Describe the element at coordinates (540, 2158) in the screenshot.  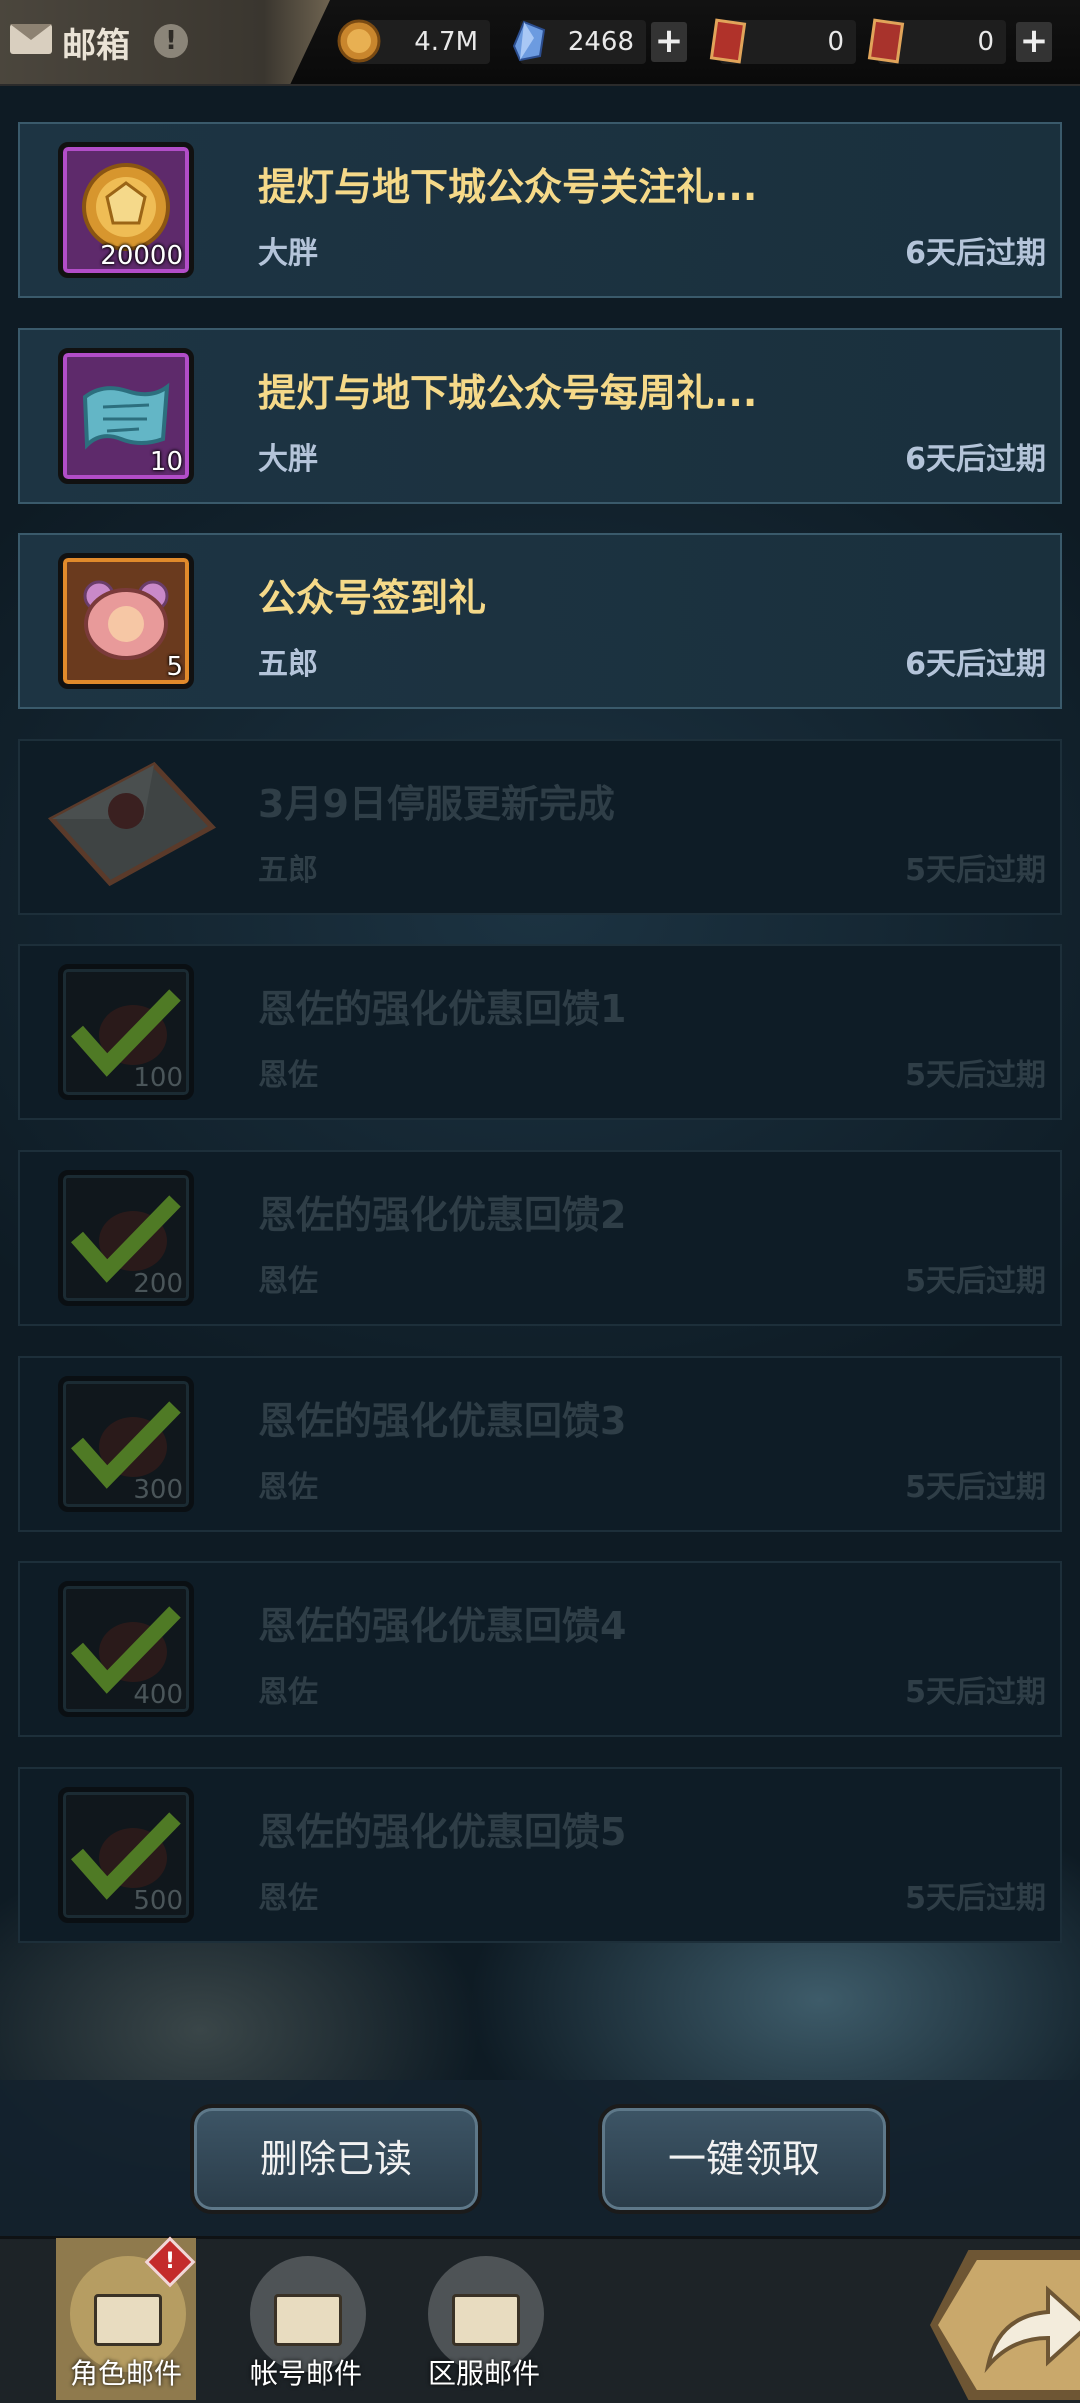
I see `action-bar` at that location.